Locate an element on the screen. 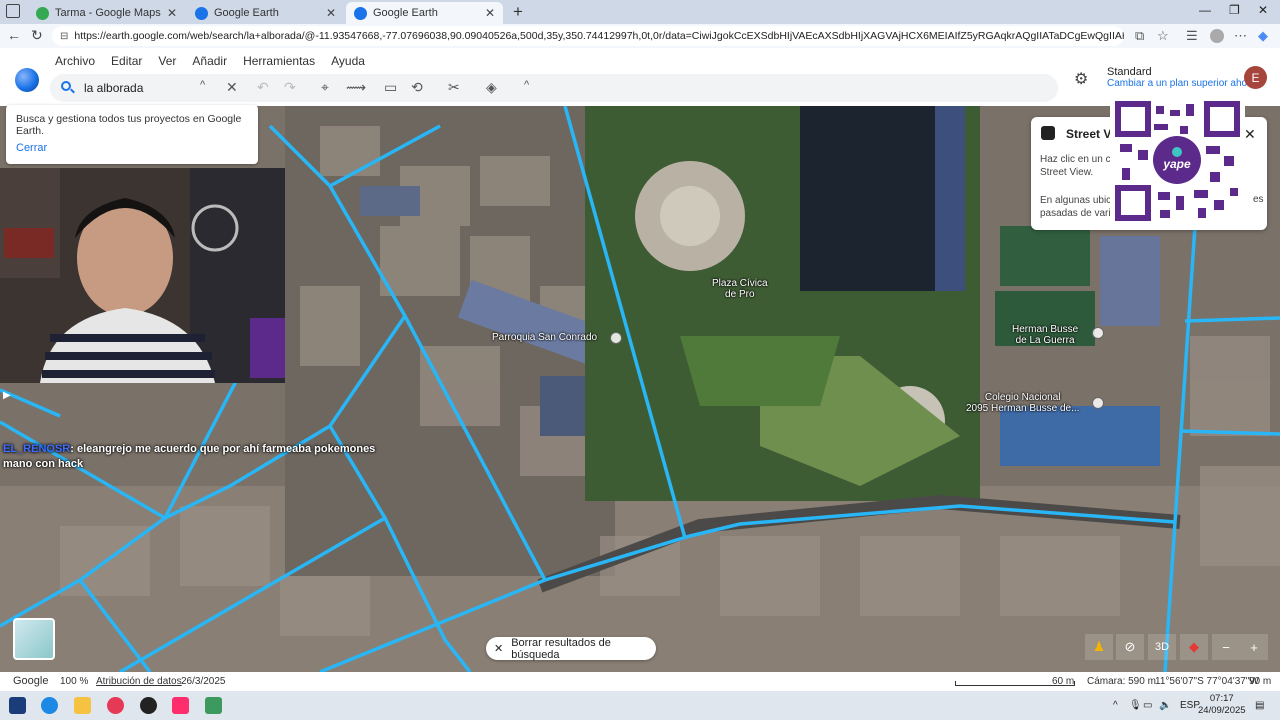 This screenshot has height=720, width=1280. microphone-icon: 🎙 is located at coordinates (1135, 705).